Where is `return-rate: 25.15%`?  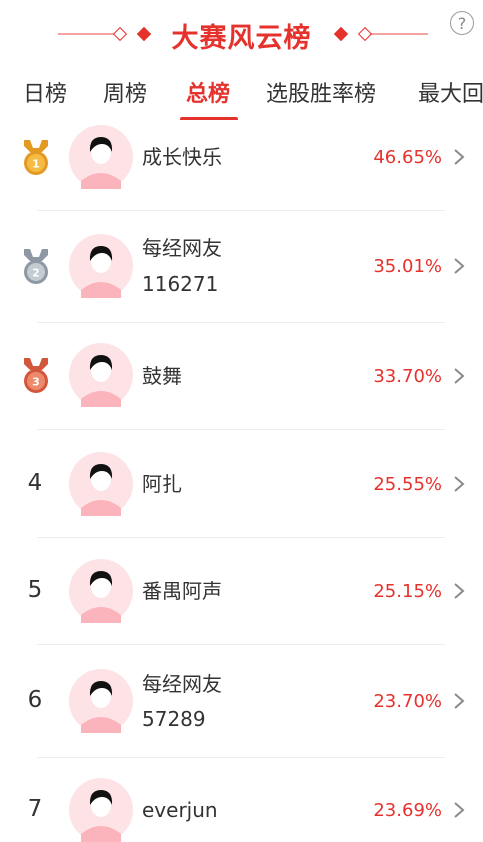 return-rate: 25.15% is located at coordinates (407, 591).